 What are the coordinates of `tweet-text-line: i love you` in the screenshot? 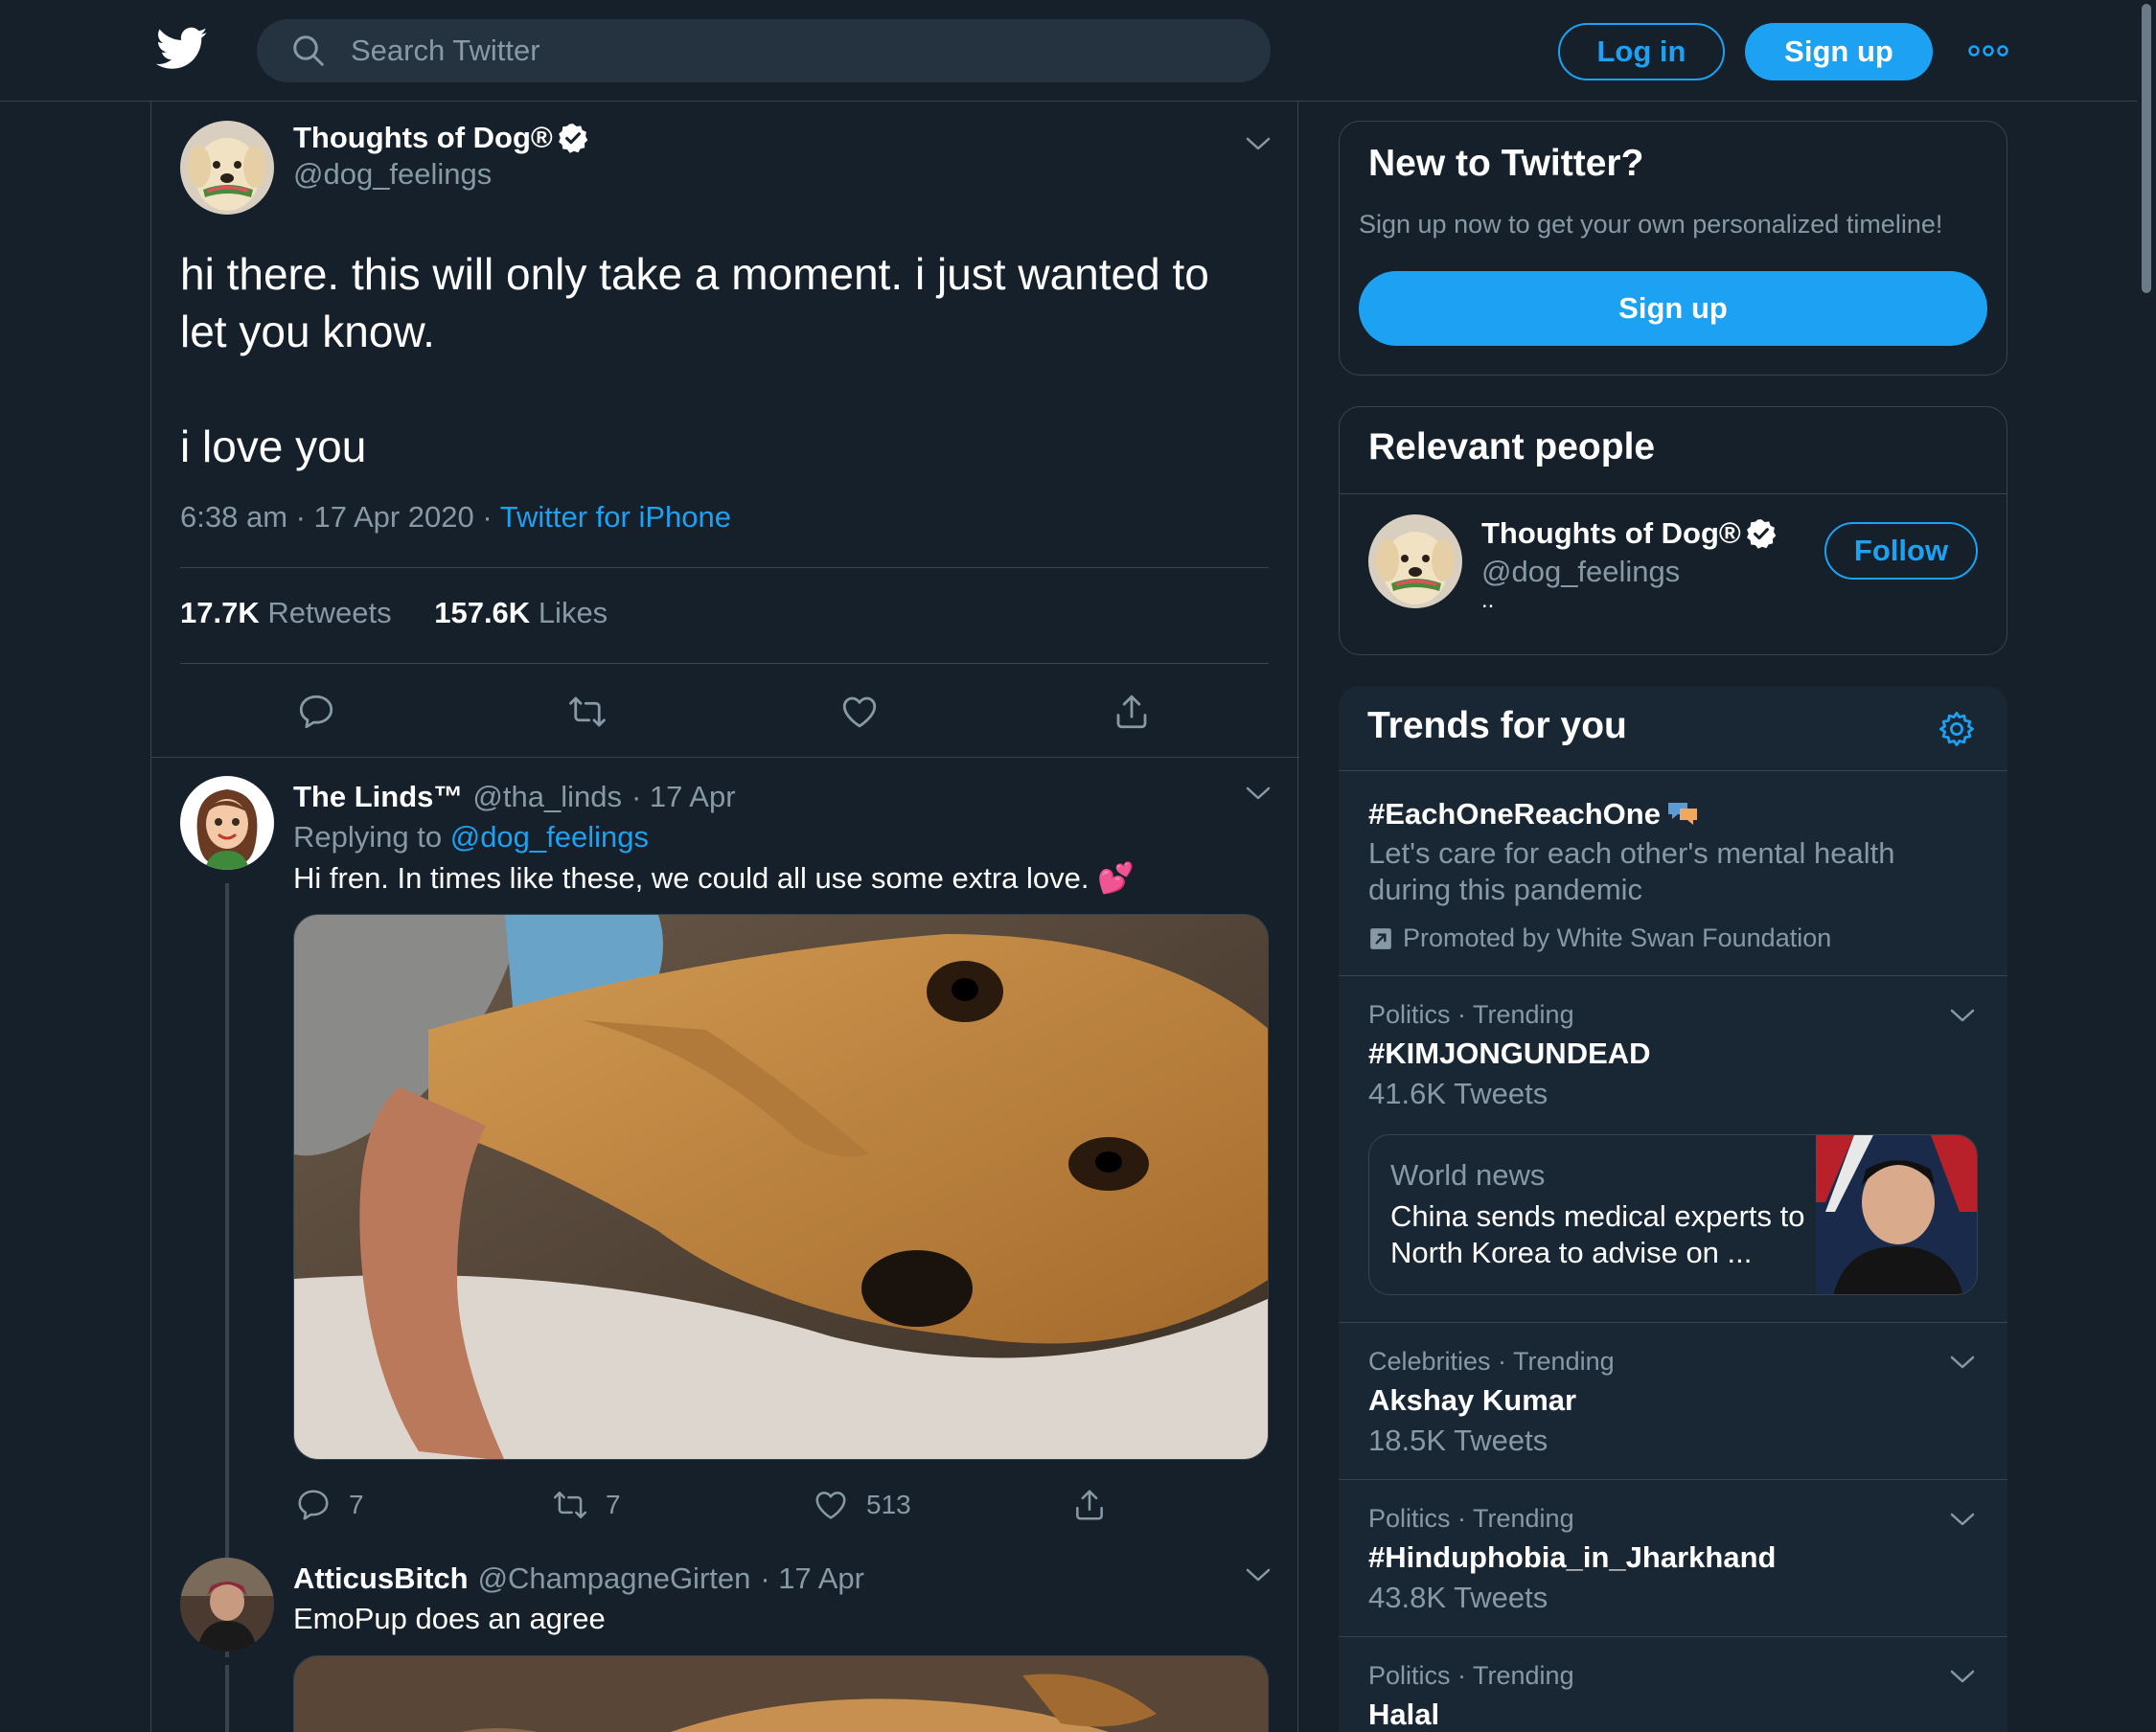 It's located at (273, 446).